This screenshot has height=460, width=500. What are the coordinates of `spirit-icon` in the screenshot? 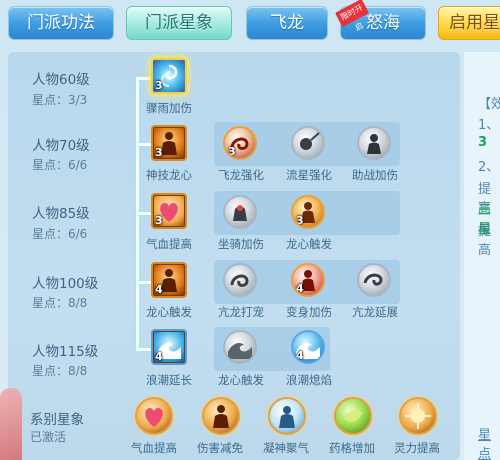 It's located at (418, 416).